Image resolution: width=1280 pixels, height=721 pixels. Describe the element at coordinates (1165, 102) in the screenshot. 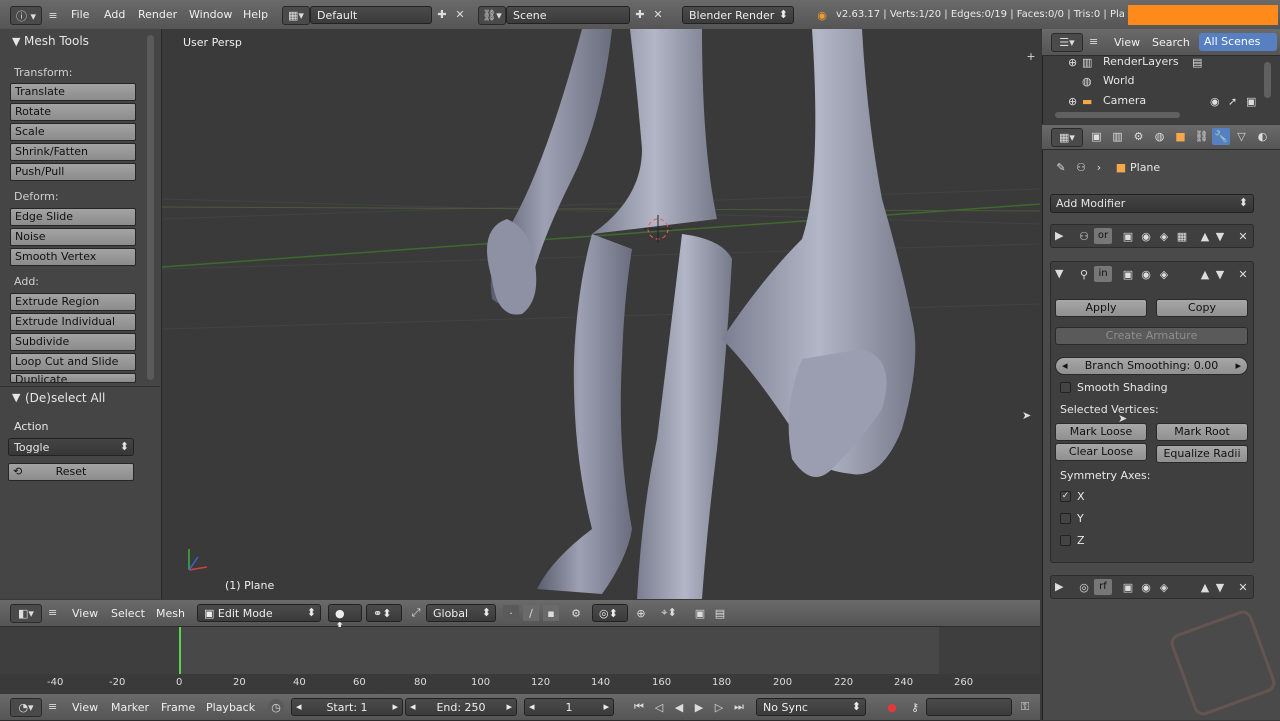

I see `outliner-row: ⊕ ▬ Camera ◉ ➚ ▣` at that location.